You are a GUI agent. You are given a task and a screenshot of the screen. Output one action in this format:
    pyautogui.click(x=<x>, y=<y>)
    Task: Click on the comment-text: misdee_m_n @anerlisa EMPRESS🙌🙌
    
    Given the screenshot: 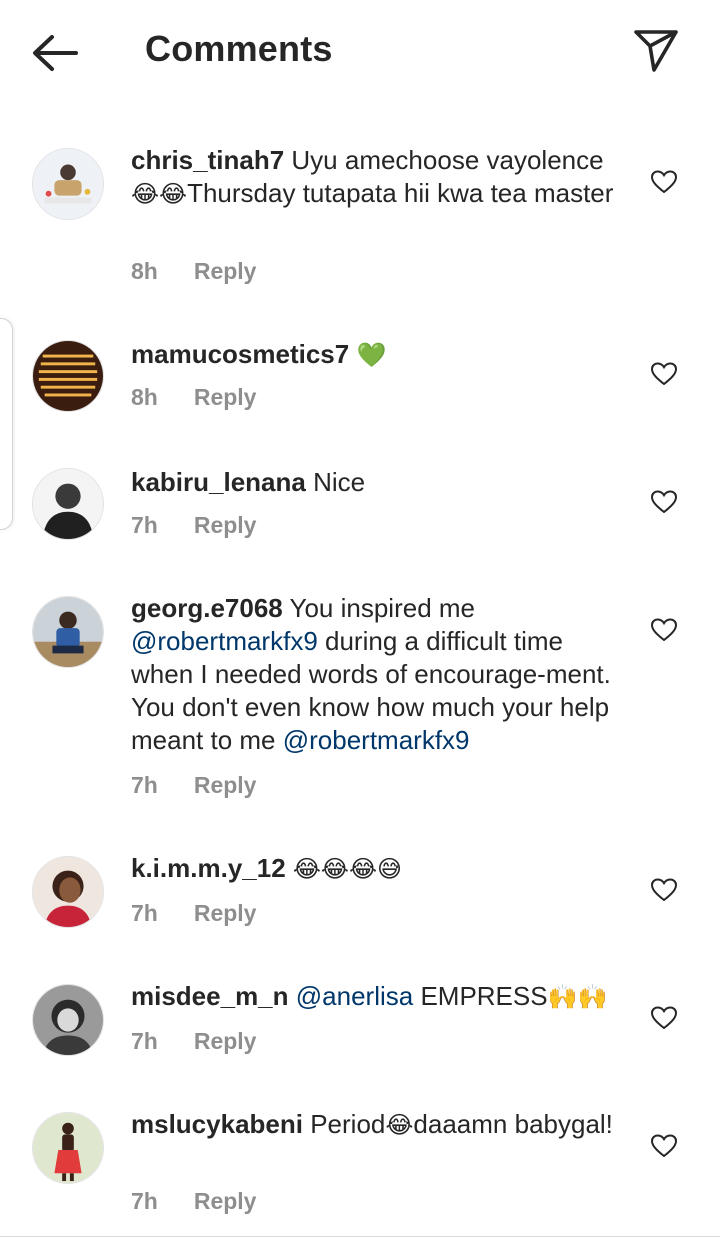 What is the action you would take?
    pyautogui.click(x=369, y=996)
    